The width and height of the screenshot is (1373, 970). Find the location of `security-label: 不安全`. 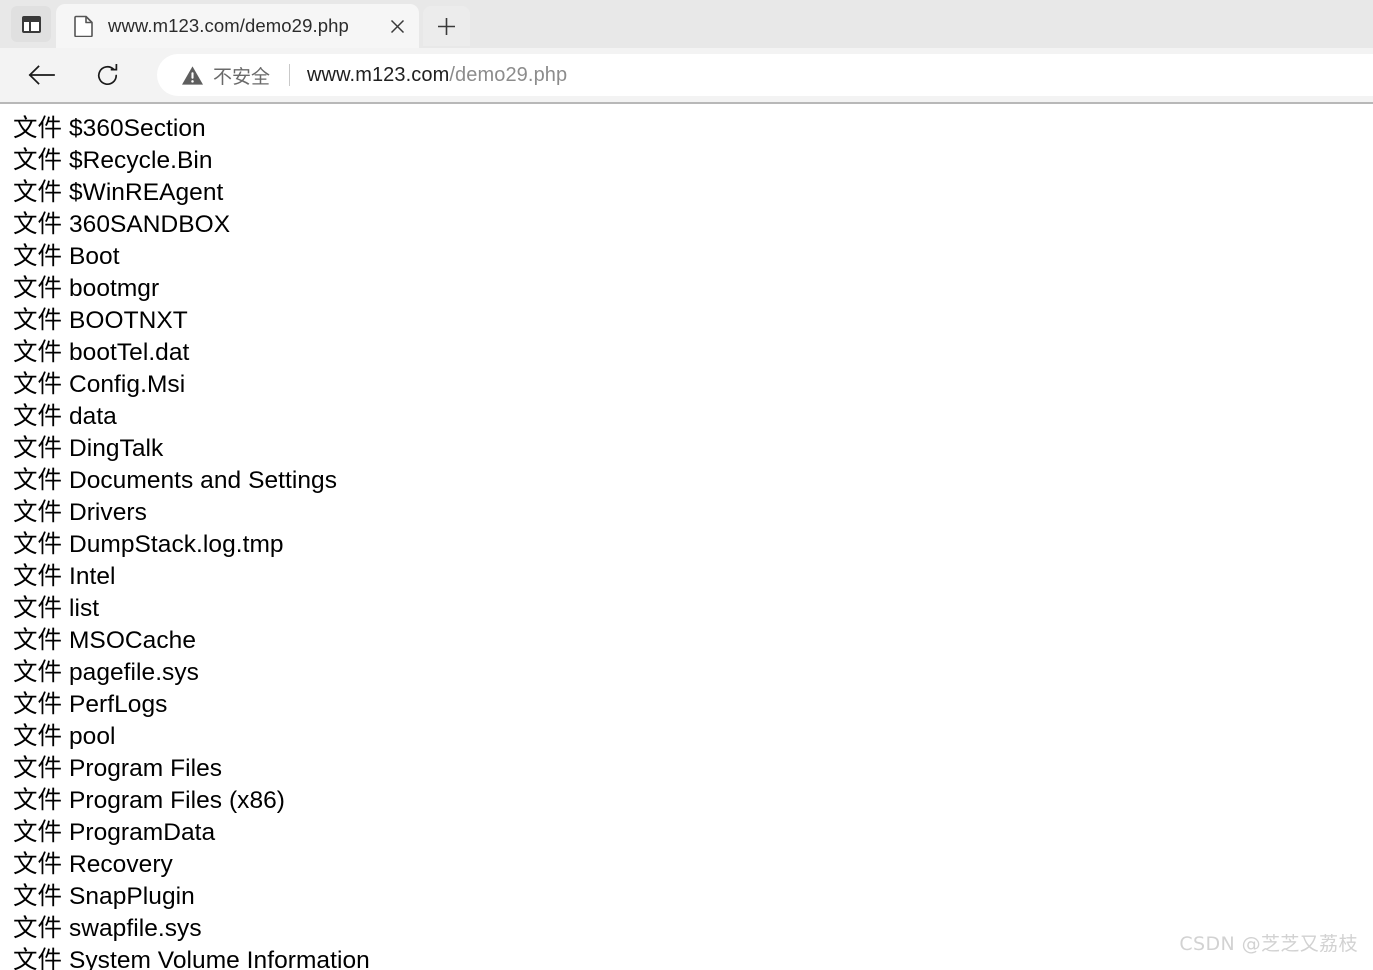

security-label: 不安全 is located at coordinates (242, 77).